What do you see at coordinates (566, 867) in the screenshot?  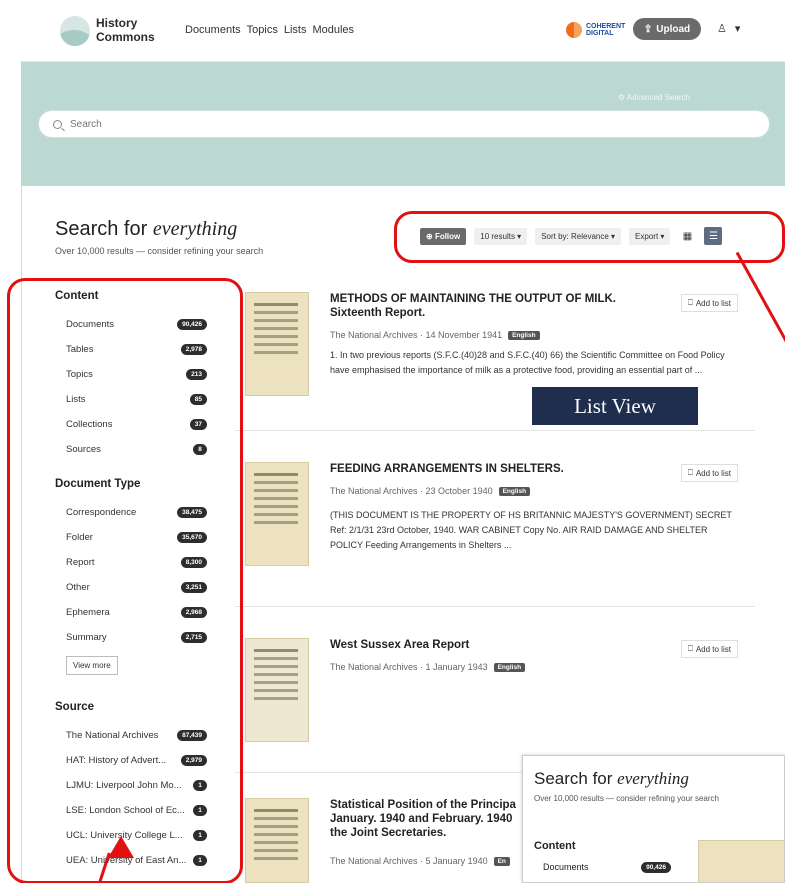 I see `inset-filter-label: Documents` at bounding box center [566, 867].